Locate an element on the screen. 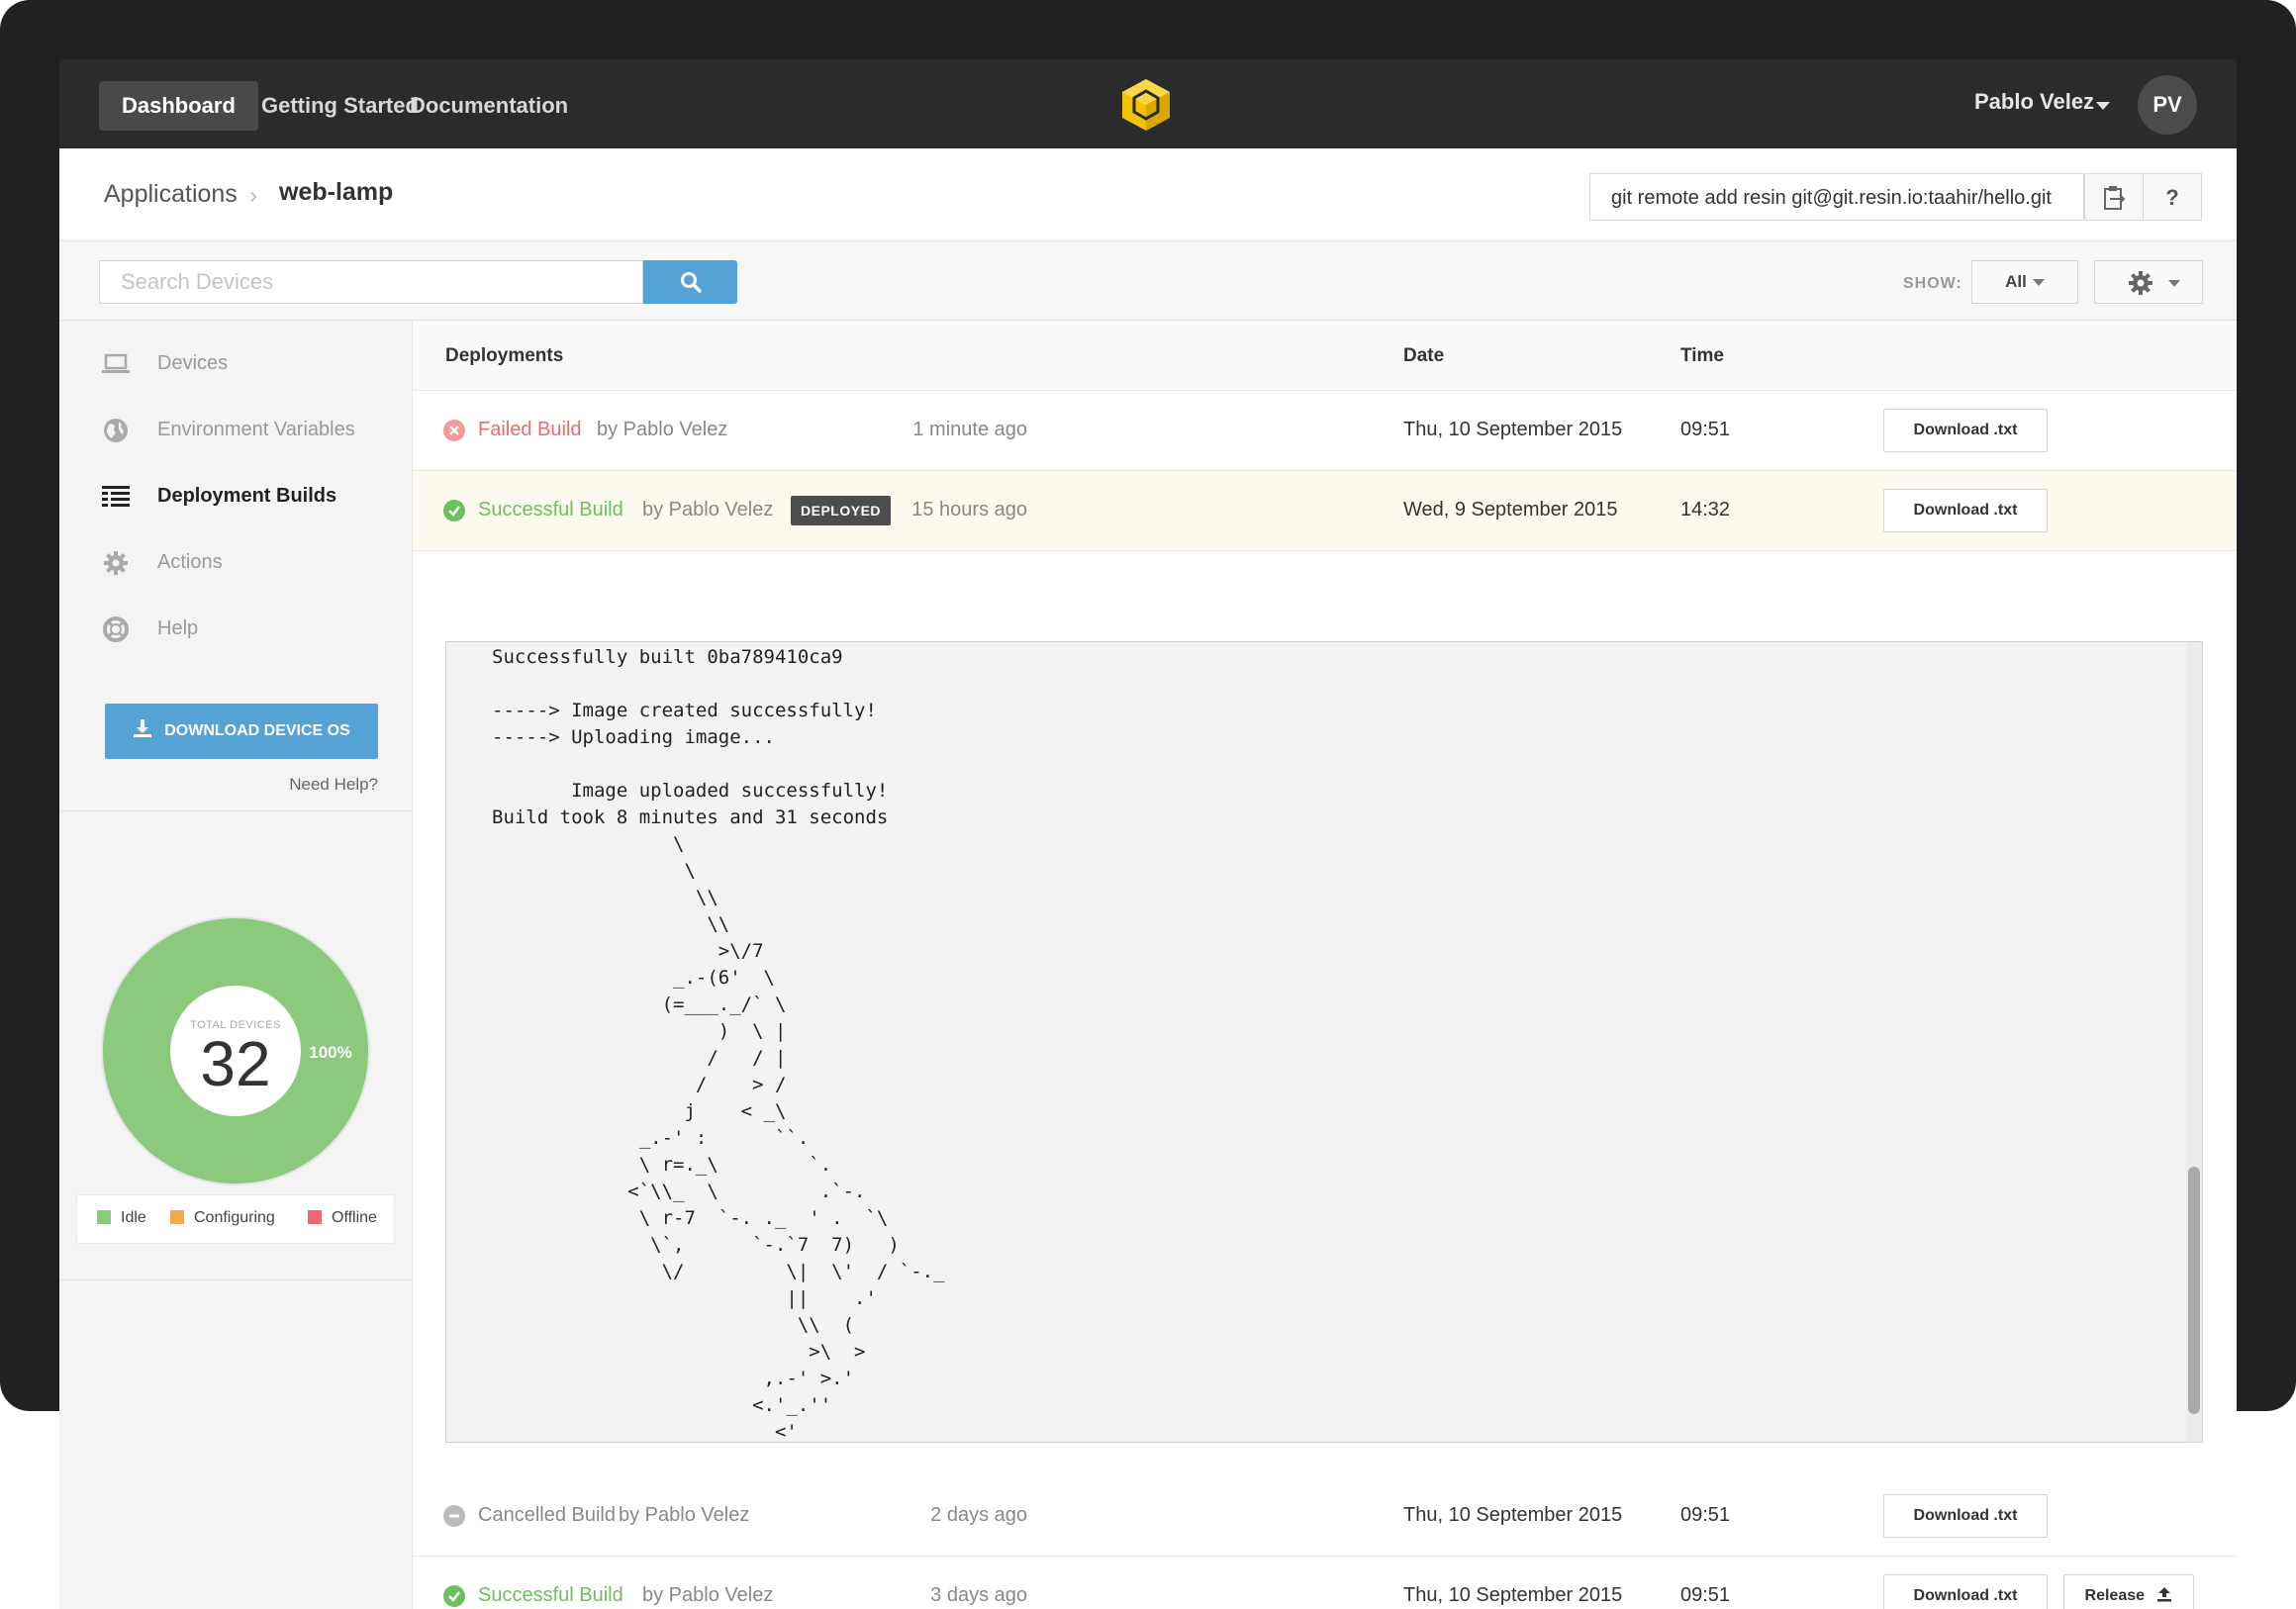  show-filter-value: All is located at coordinates (2016, 281).